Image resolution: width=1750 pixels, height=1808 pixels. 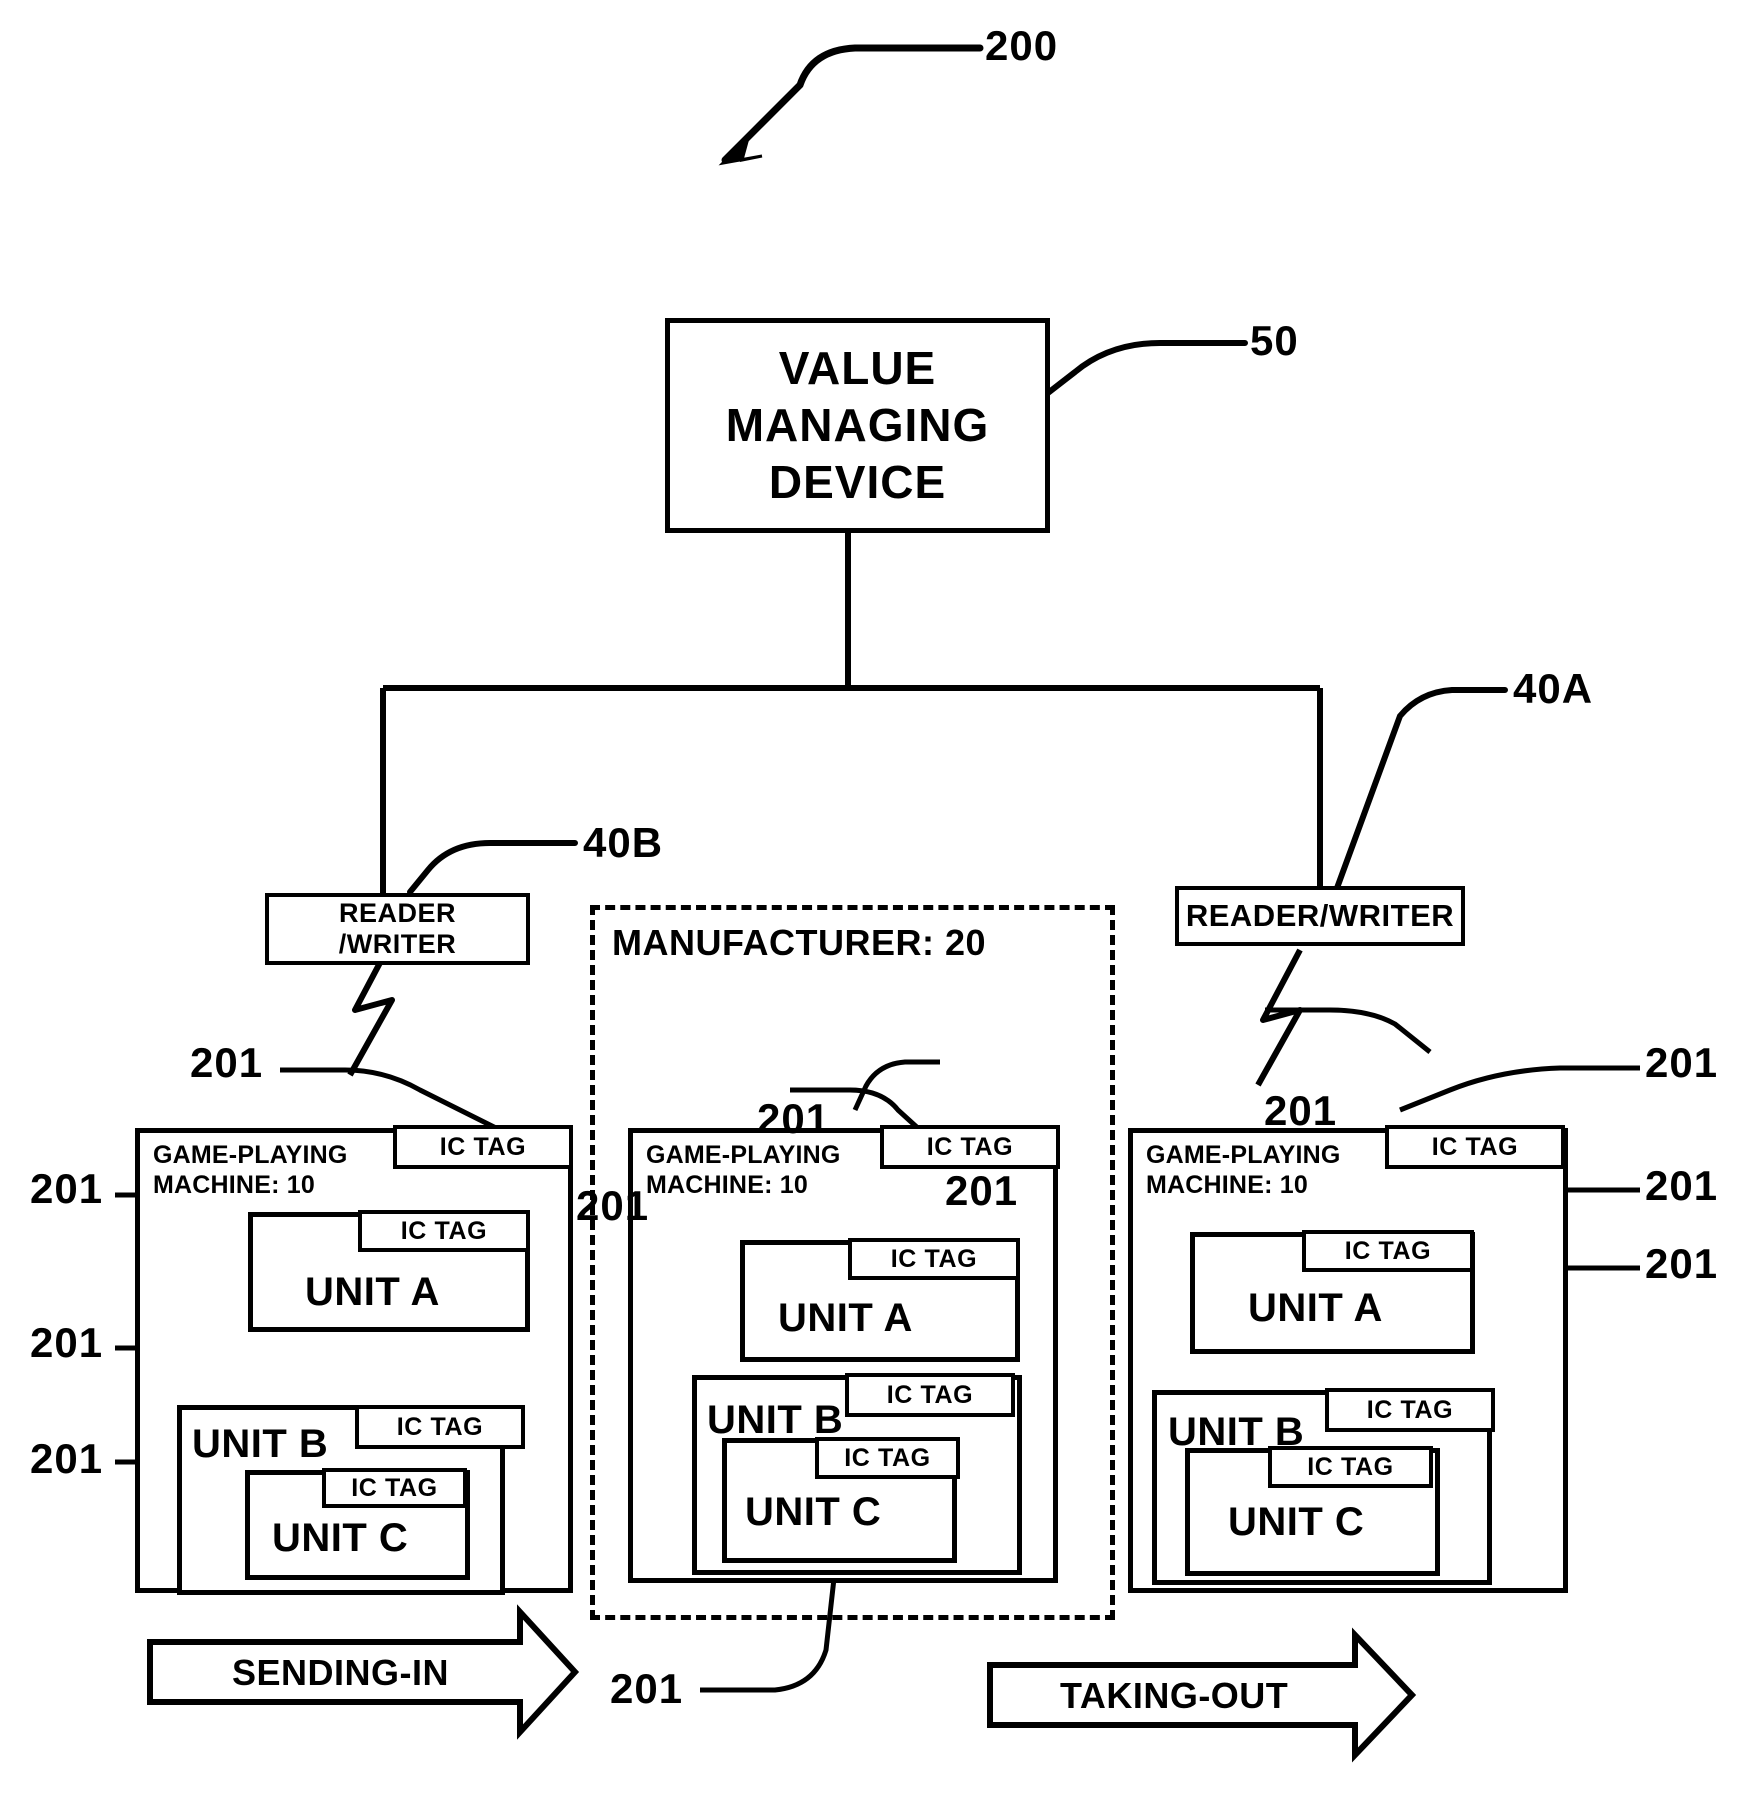 What do you see at coordinates (391, 1100) in the screenshot?
I see `leader-201-left-machine` at bounding box center [391, 1100].